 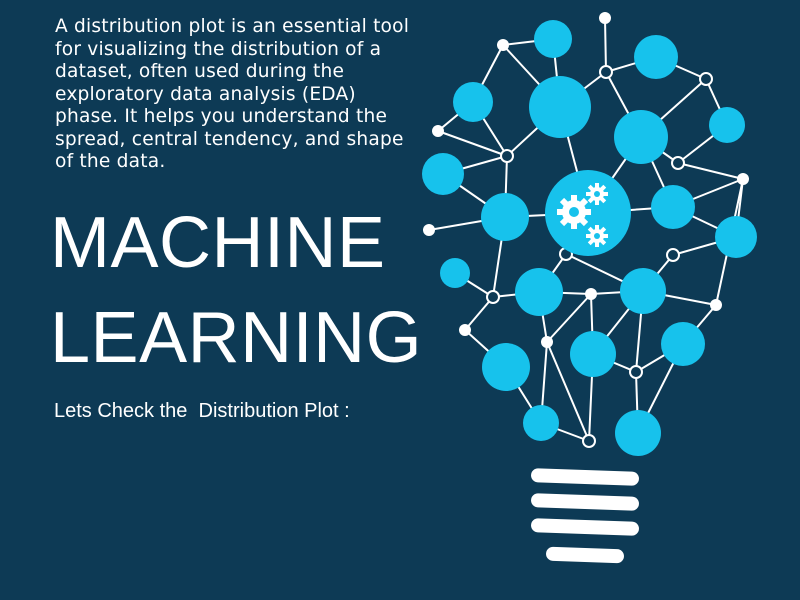 I want to click on bulb-base, so click(x=585, y=516).